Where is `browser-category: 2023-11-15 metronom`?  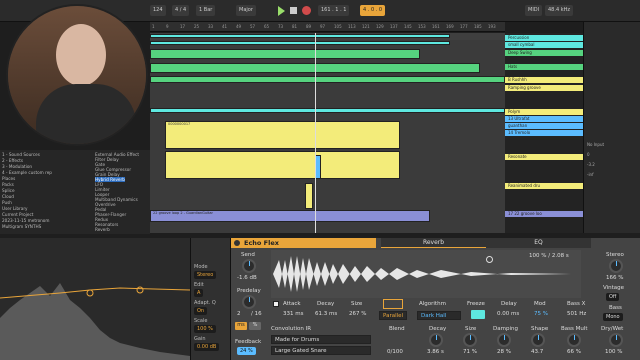
browser-category: 2023-11-15 metronom is located at coordinates (25, 220).